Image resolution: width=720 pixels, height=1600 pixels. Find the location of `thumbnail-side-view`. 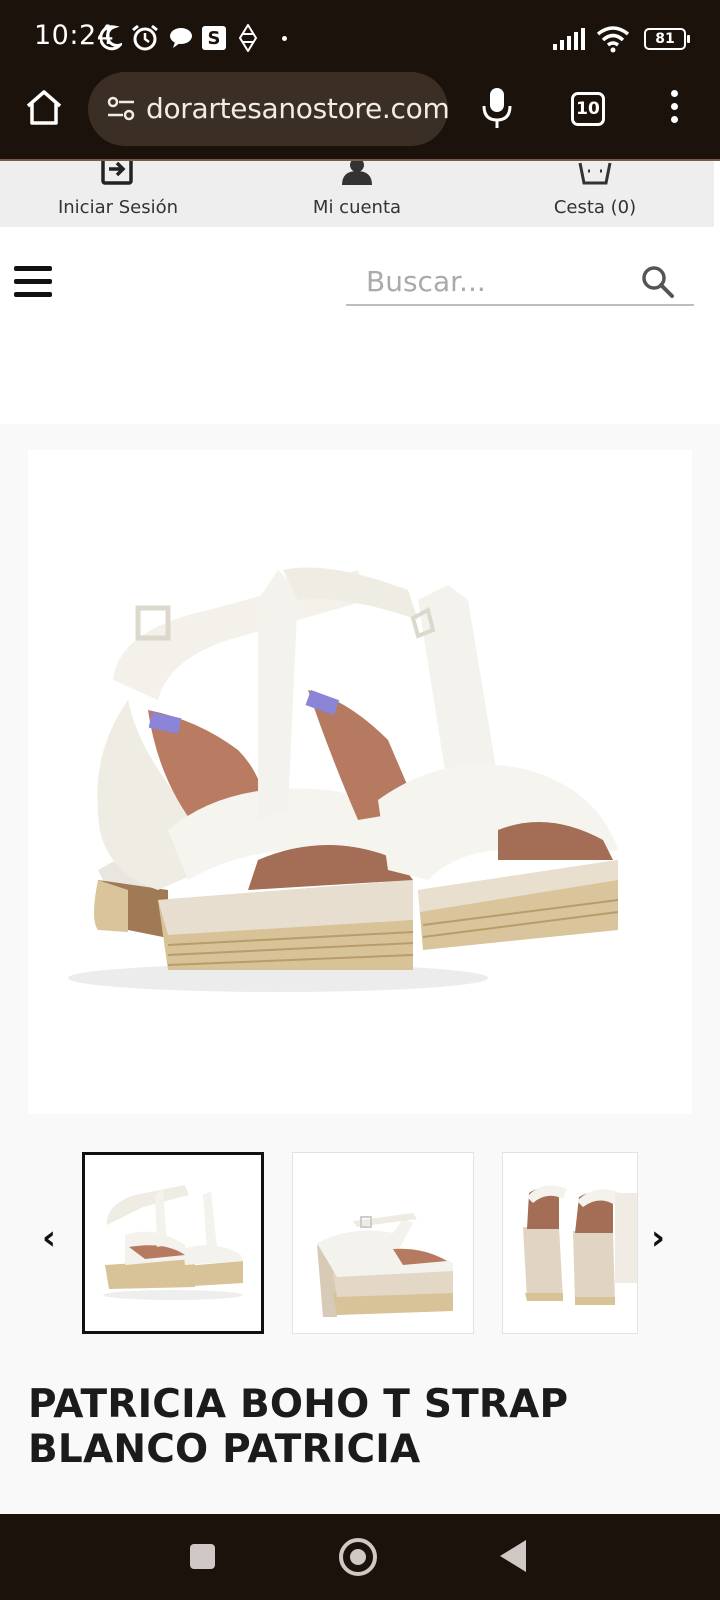

thumbnail-side-view is located at coordinates (383, 1243).